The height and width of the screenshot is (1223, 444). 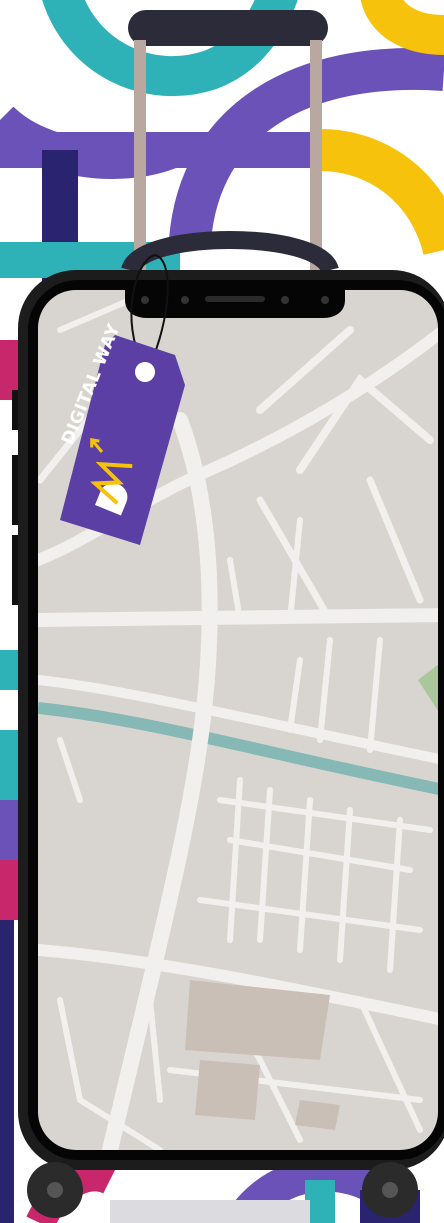 I want to click on dw-logo-icon, so click(x=111, y=476).